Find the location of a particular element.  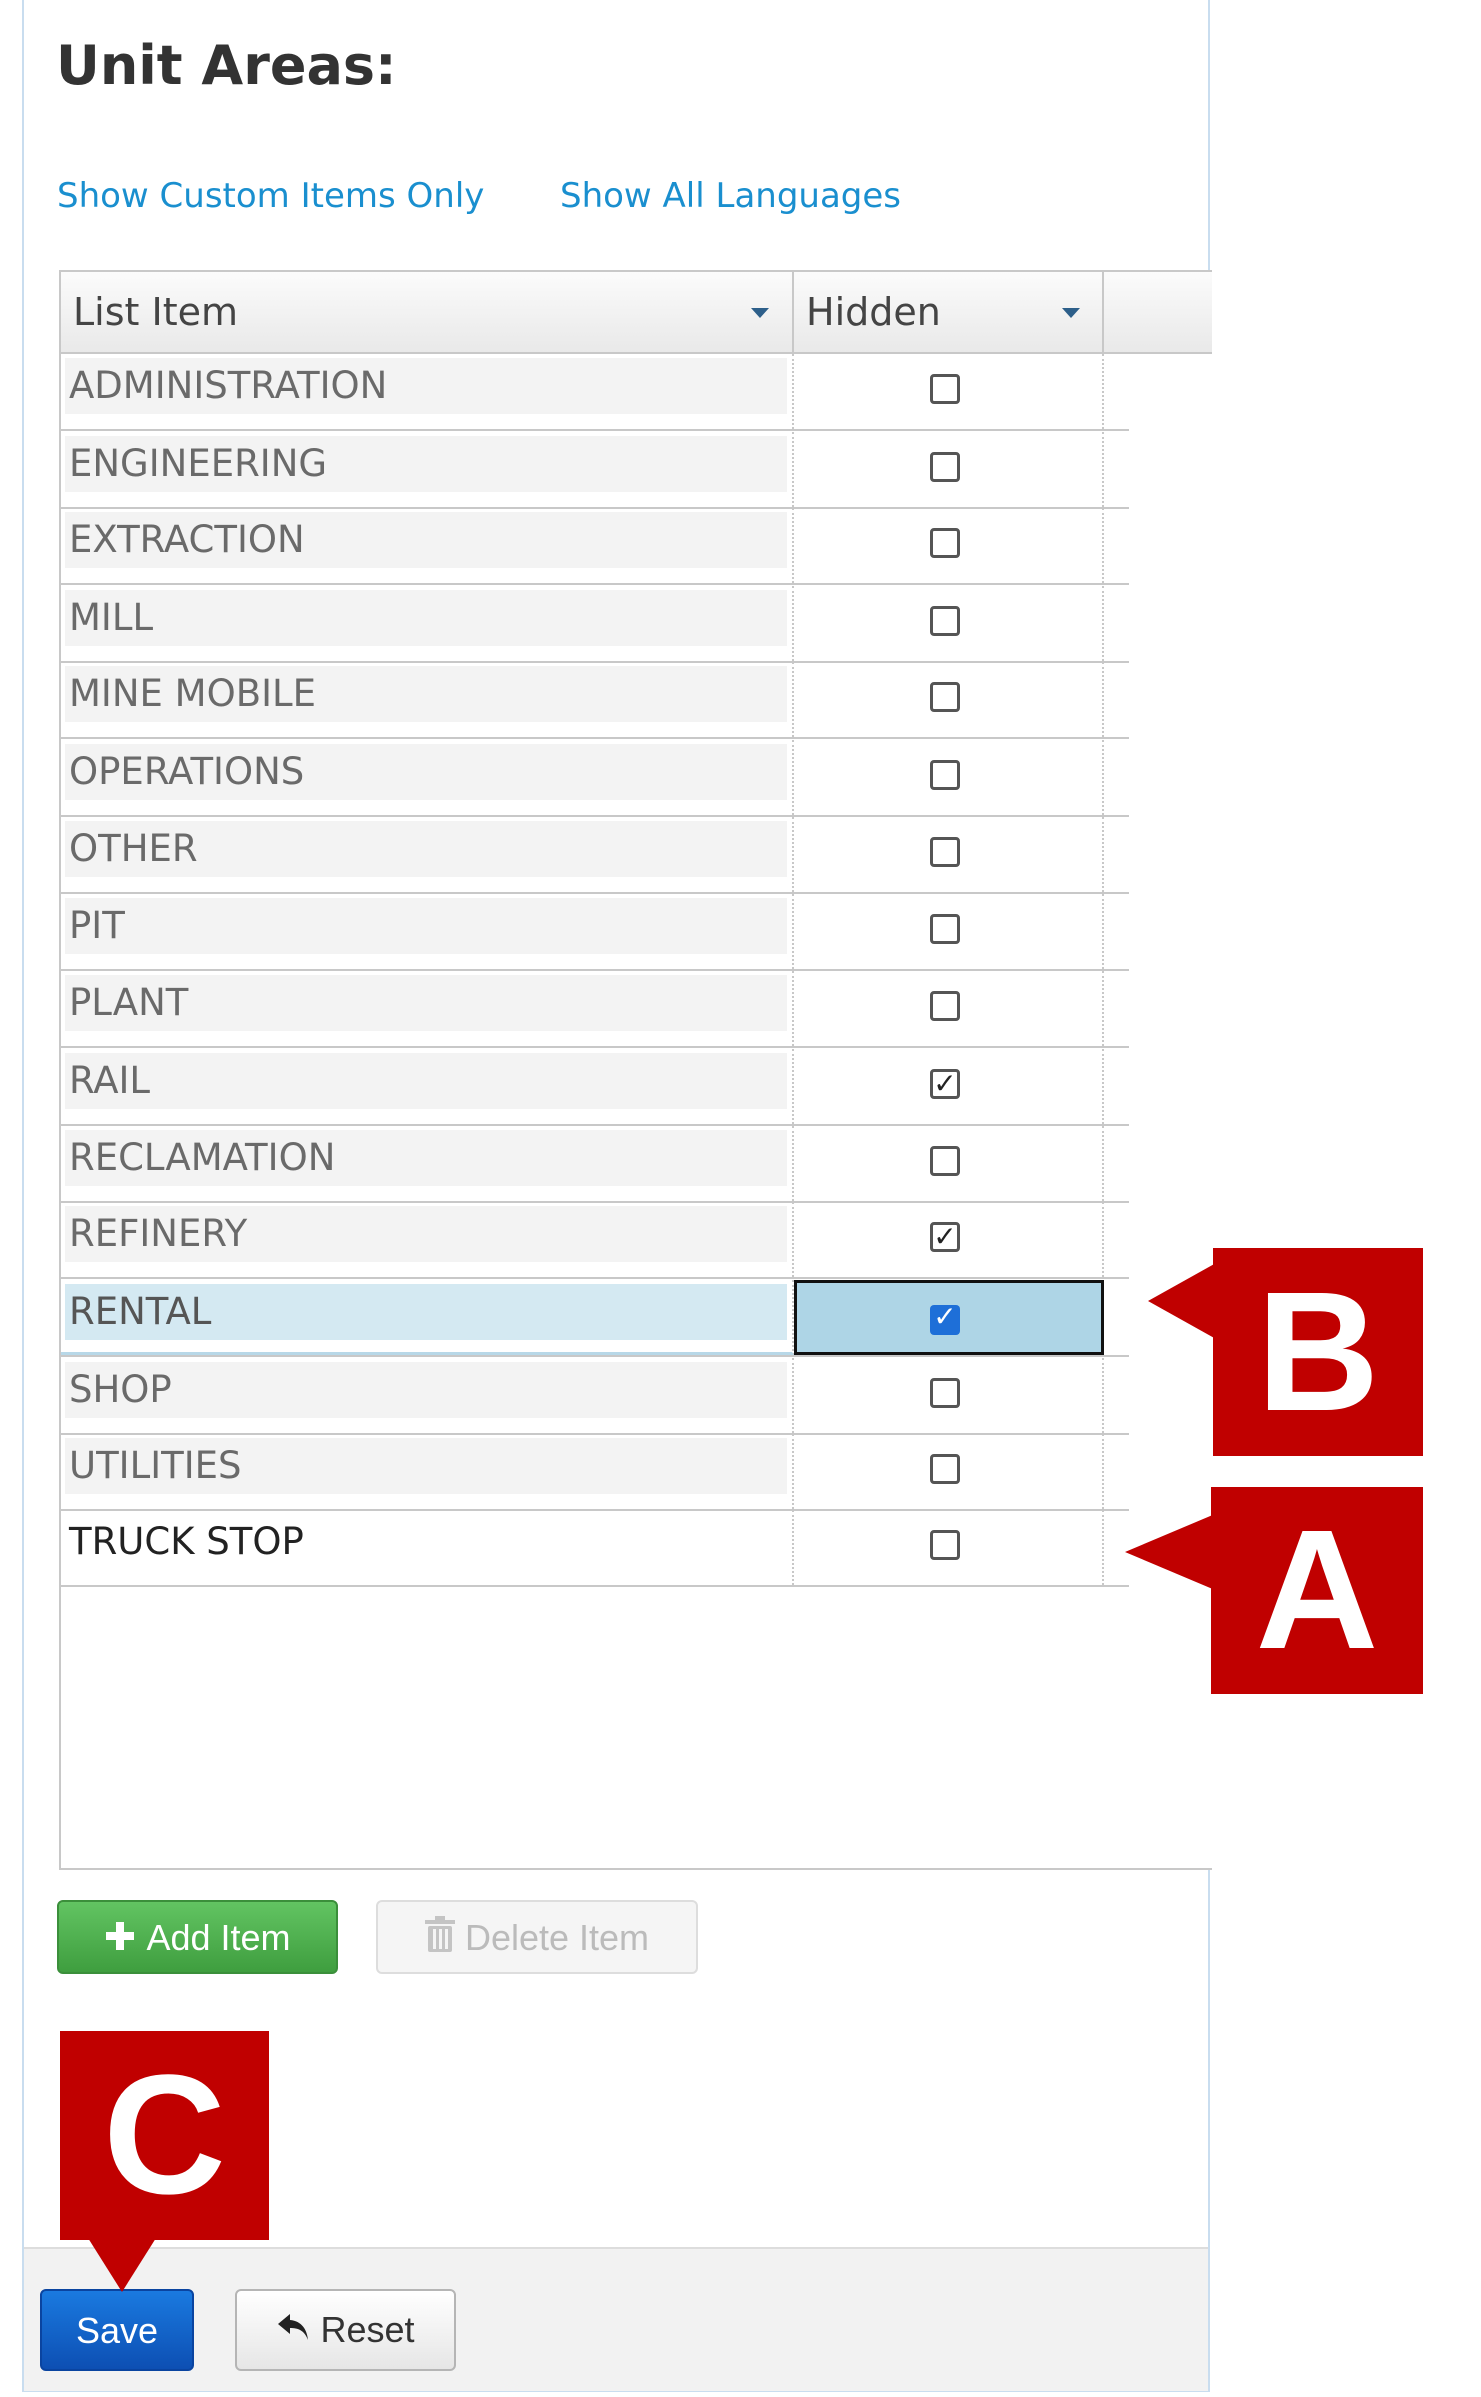

list-item-cell: OTHER is located at coordinates (427, 854).